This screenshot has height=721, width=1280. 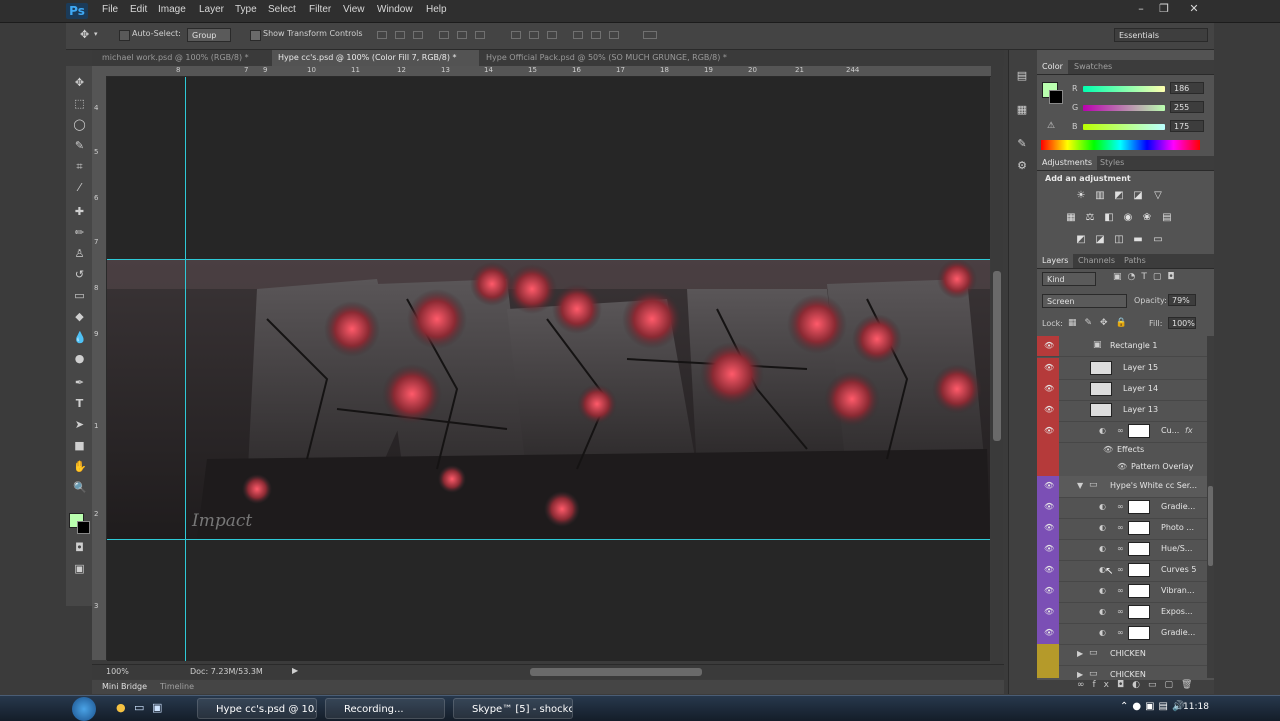 What do you see at coordinates (418, 35) in the screenshot?
I see `align-bottom-icon` at bounding box center [418, 35].